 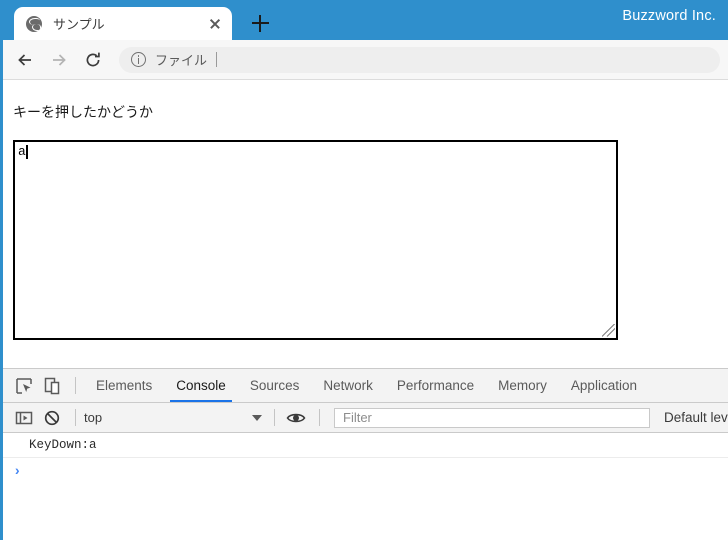 What do you see at coordinates (93, 417) in the screenshot?
I see `execution-context-value: top` at bounding box center [93, 417].